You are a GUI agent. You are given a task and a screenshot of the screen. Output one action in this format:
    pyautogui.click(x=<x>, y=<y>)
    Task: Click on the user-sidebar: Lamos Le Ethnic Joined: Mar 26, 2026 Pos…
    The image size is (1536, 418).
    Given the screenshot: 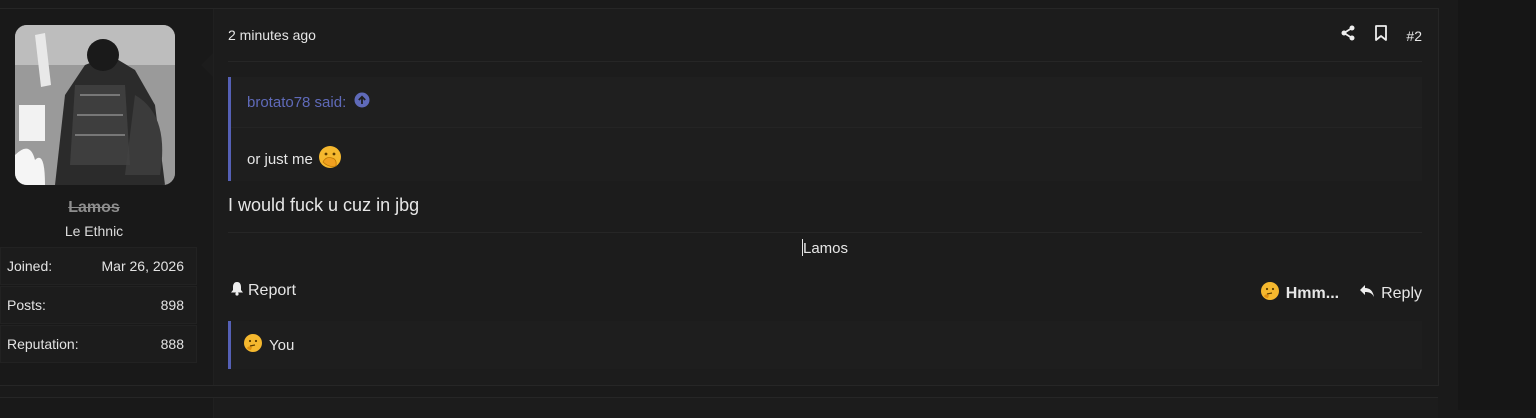 What is the action you would take?
    pyautogui.click(x=107, y=197)
    